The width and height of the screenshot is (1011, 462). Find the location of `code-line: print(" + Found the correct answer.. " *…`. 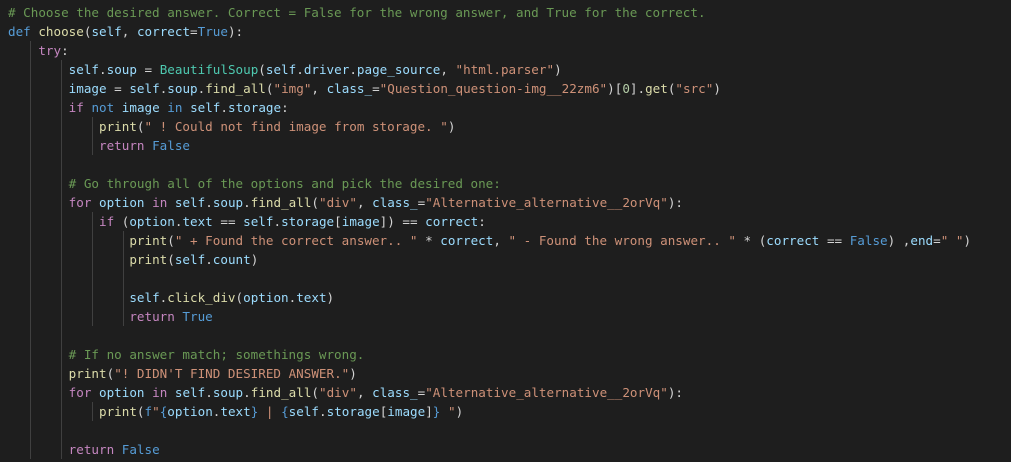

code-line: print(" + Found the correct answer.. " *… is located at coordinates (509, 240).